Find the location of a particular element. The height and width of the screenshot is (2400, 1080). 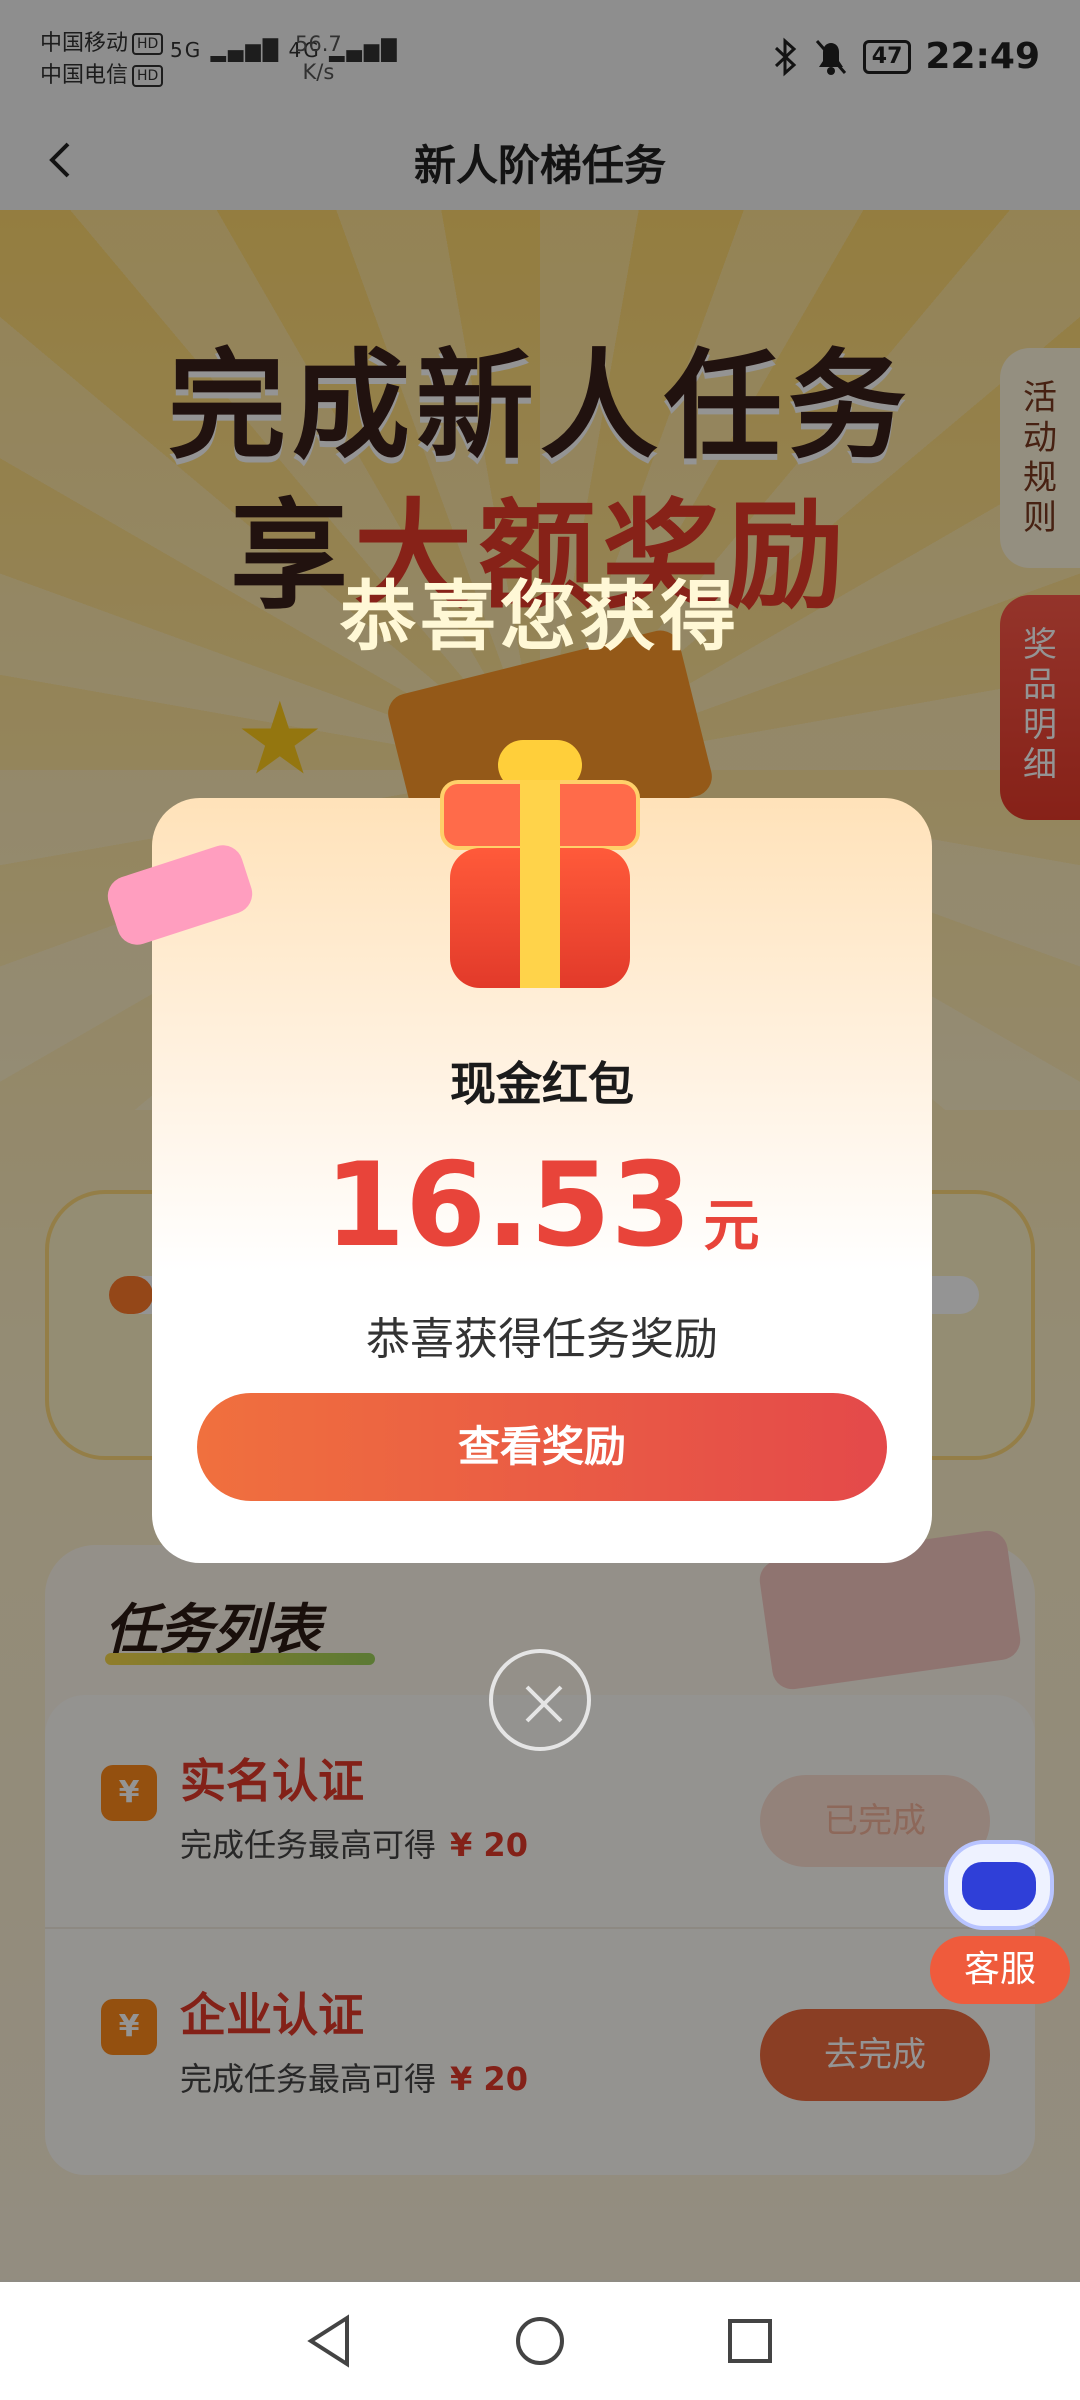

close-modal-button is located at coordinates (540, 1700).